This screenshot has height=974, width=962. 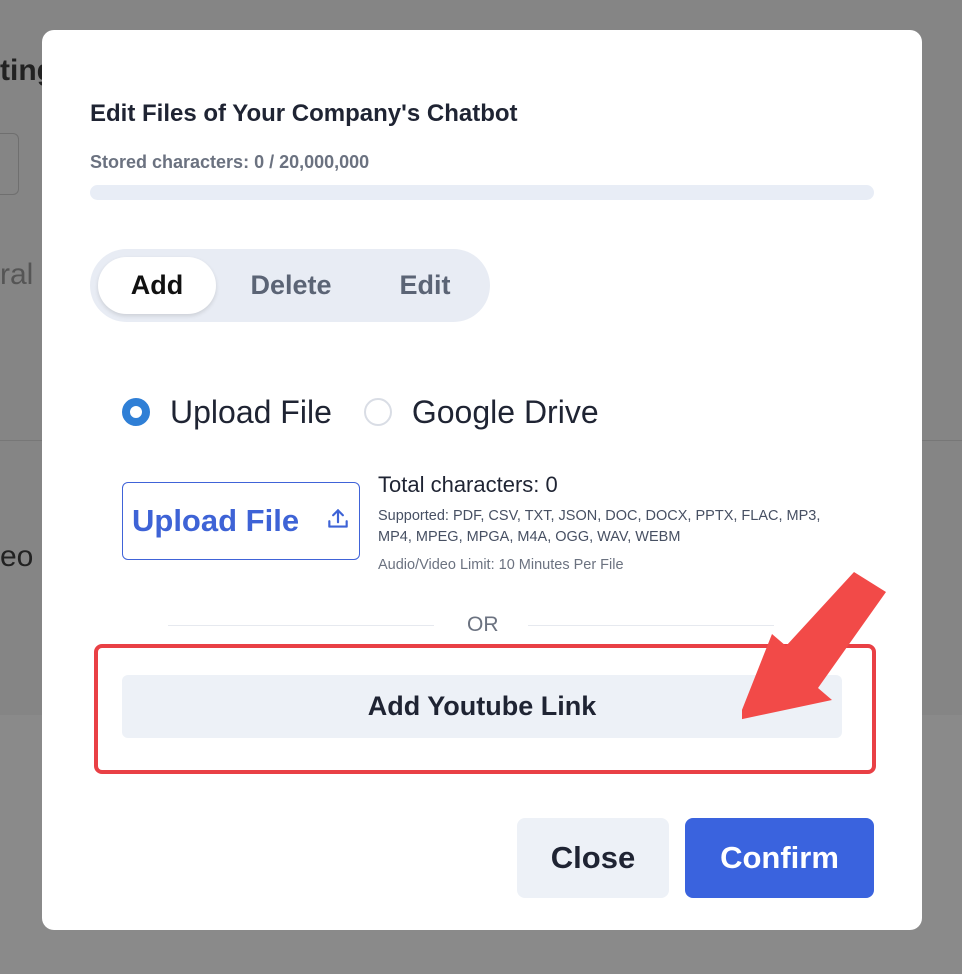 I want to click on tab-delete: Delete, so click(x=291, y=285).